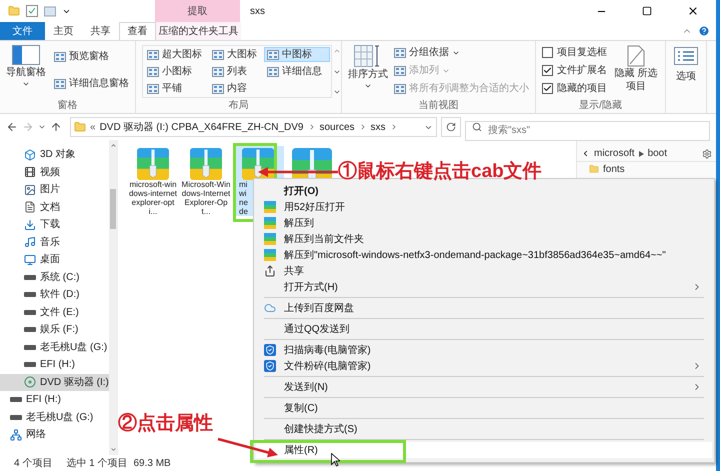 The image size is (720, 471). Describe the element at coordinates (56, 127) in the screenshot. I see `up-icon` at that location.